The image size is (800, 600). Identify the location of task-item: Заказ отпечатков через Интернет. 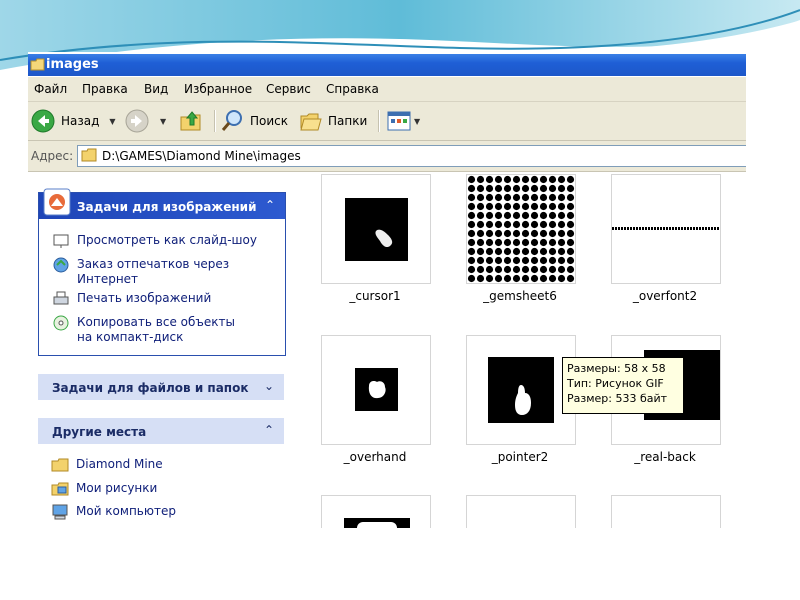
(141, 272).